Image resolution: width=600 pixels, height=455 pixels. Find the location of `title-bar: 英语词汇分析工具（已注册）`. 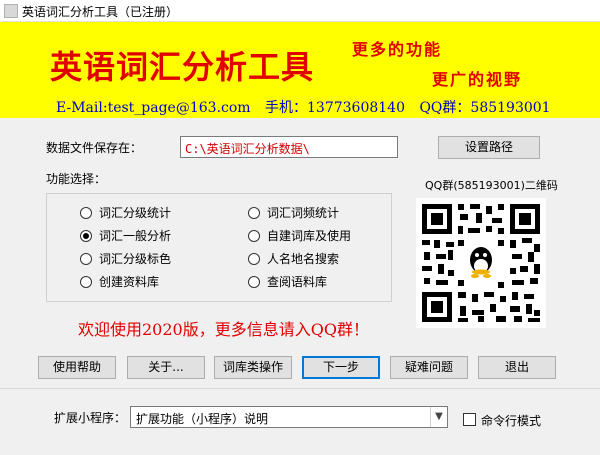

title-bar: 英语词汇分析工具（已注册） is located at coordinates (300, 11).